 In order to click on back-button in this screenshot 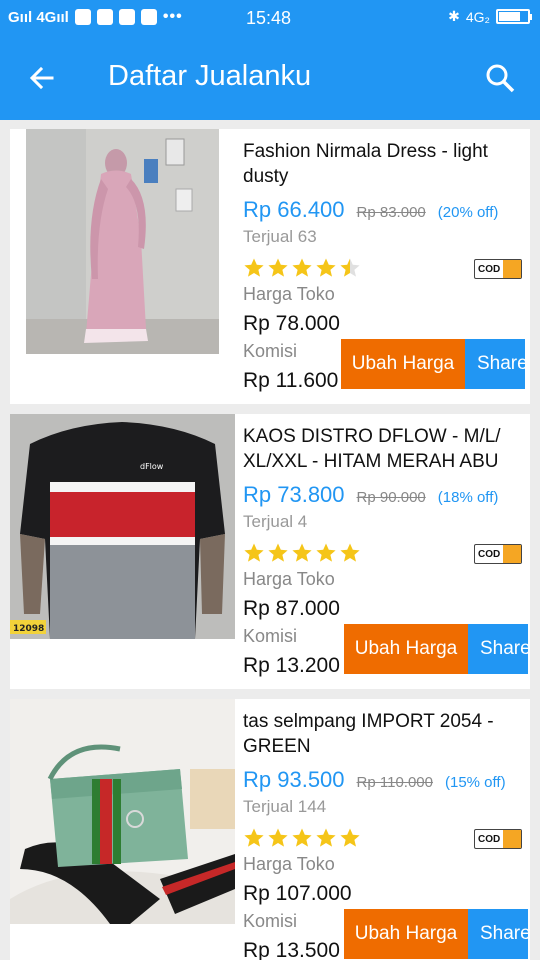, I will do `click(42, 78)`.